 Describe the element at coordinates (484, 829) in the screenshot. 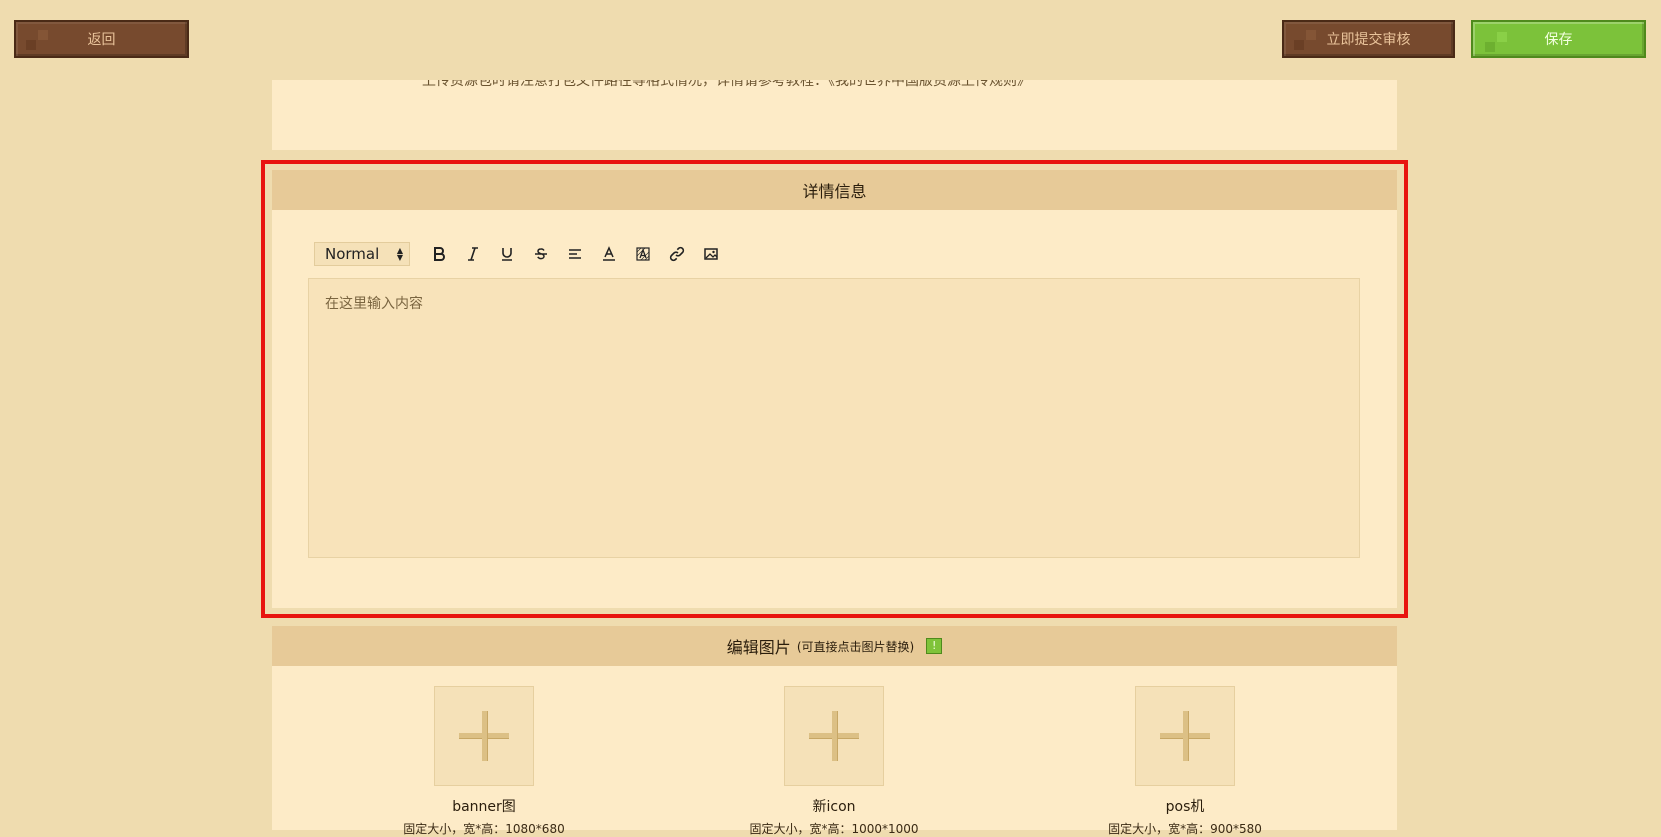

I see `image-slot-size: 固定大小，宽*高：1080*680` at that location.